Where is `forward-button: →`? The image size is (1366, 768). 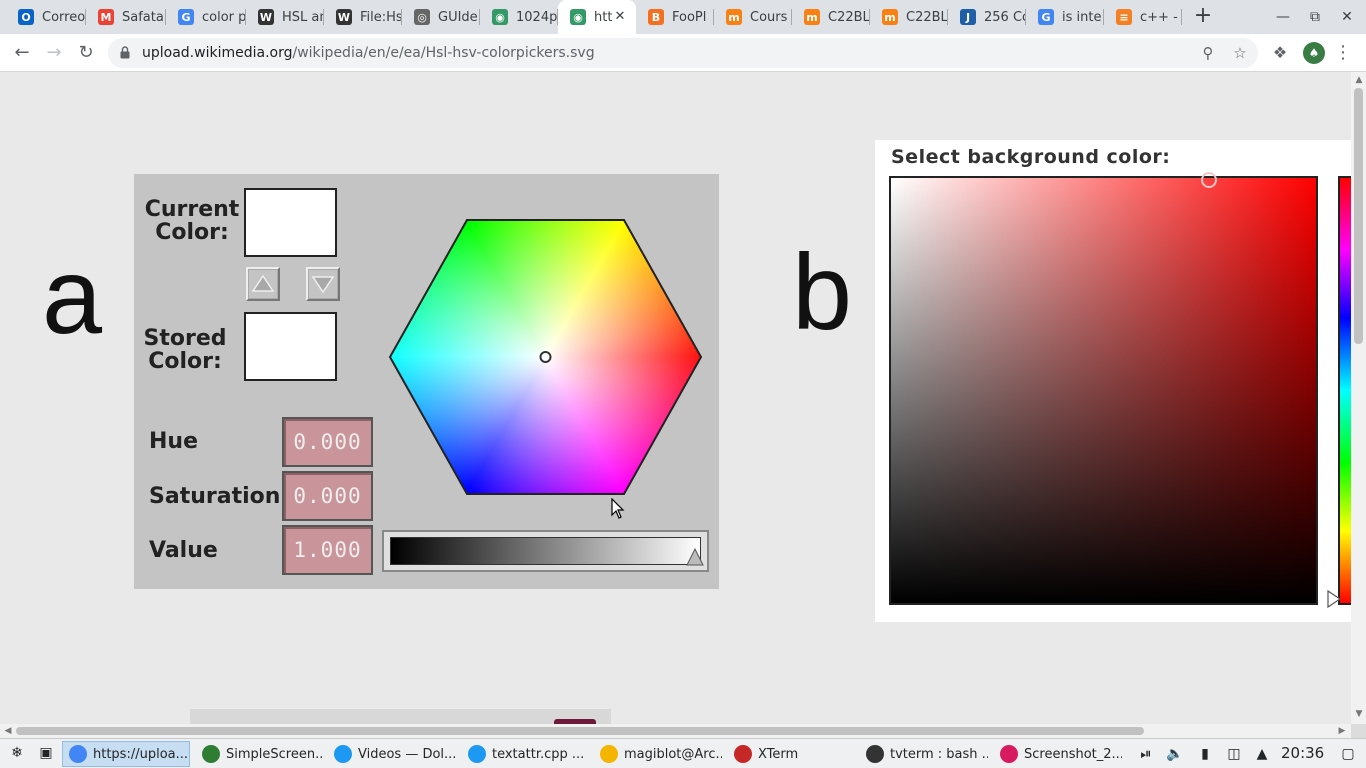 forward-button: → is located at coordinates (54, 53).